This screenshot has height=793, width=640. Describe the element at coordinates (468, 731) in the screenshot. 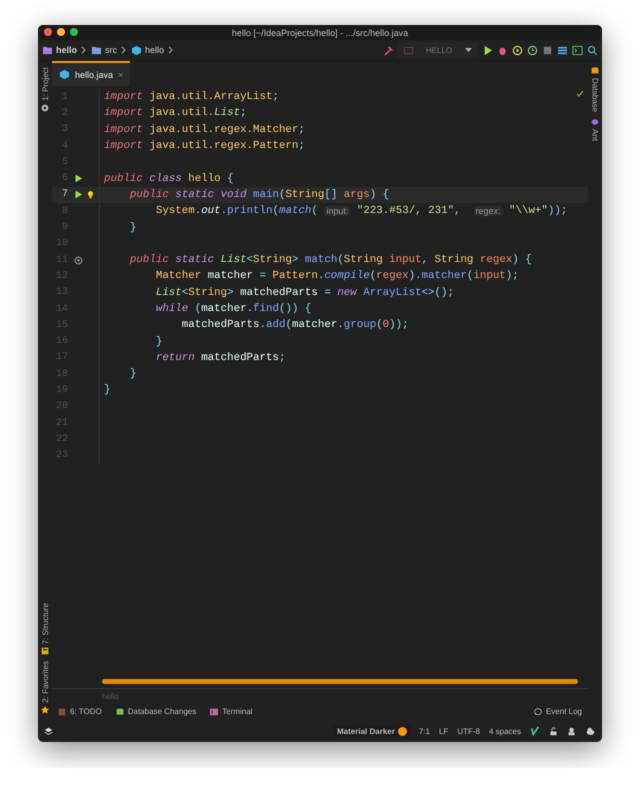

I see `status-item: UTF-8` at that location.